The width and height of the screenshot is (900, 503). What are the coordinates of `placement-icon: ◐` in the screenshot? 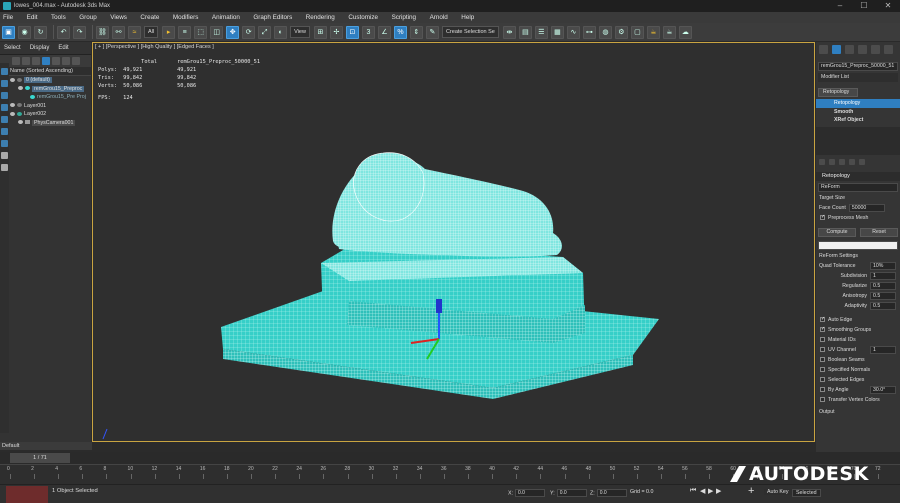 It's located at (281, 32).